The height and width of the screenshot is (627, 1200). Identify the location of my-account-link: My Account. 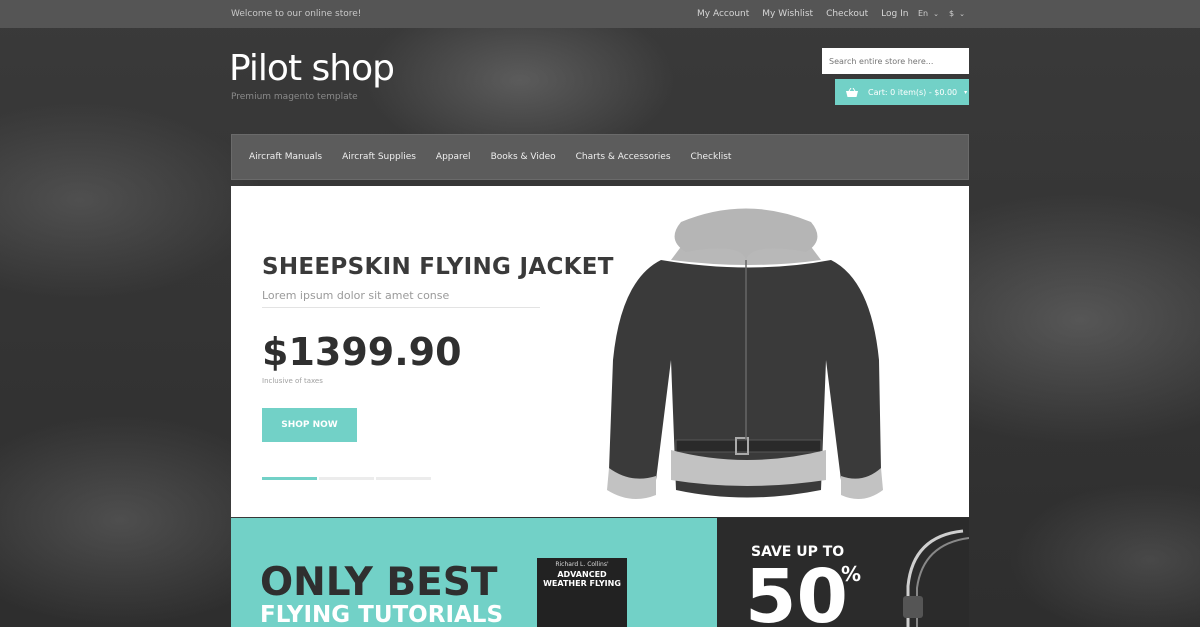
(723, 14).